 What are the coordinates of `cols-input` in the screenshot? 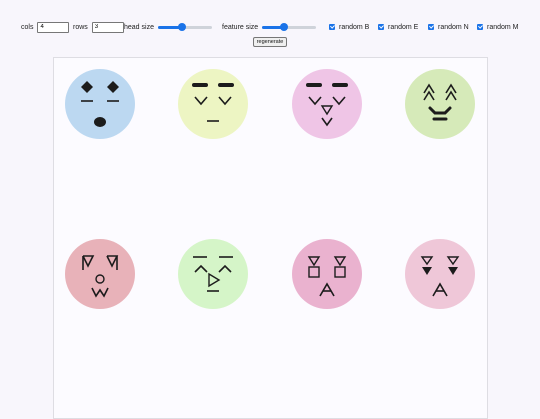 It's located at (53, 27).